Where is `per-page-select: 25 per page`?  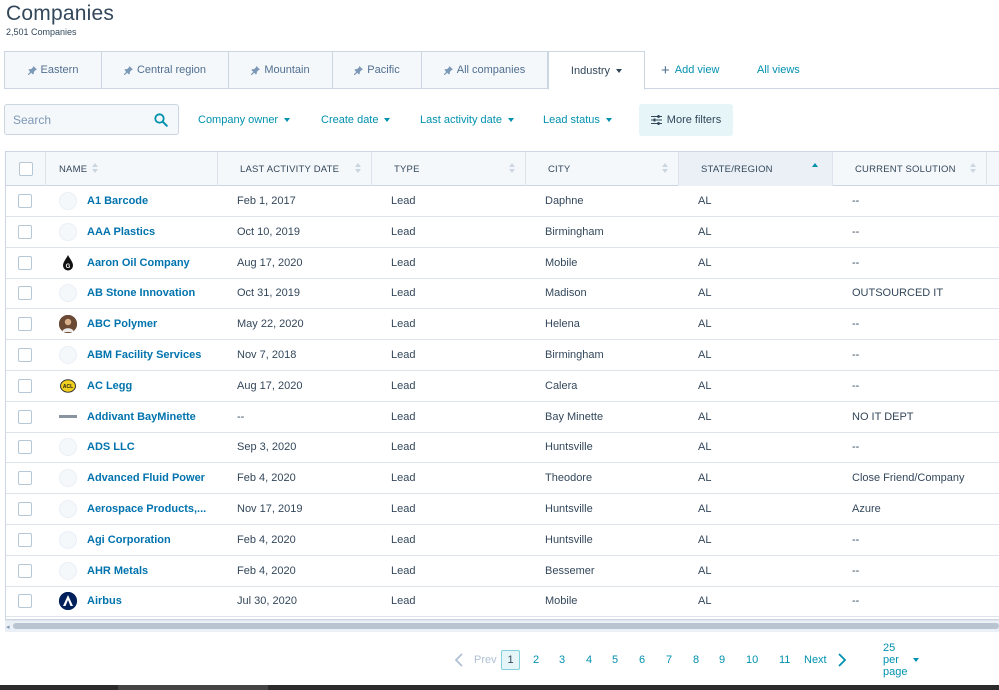
per-page-select: 25 per page is located at coordinates (901, 660).